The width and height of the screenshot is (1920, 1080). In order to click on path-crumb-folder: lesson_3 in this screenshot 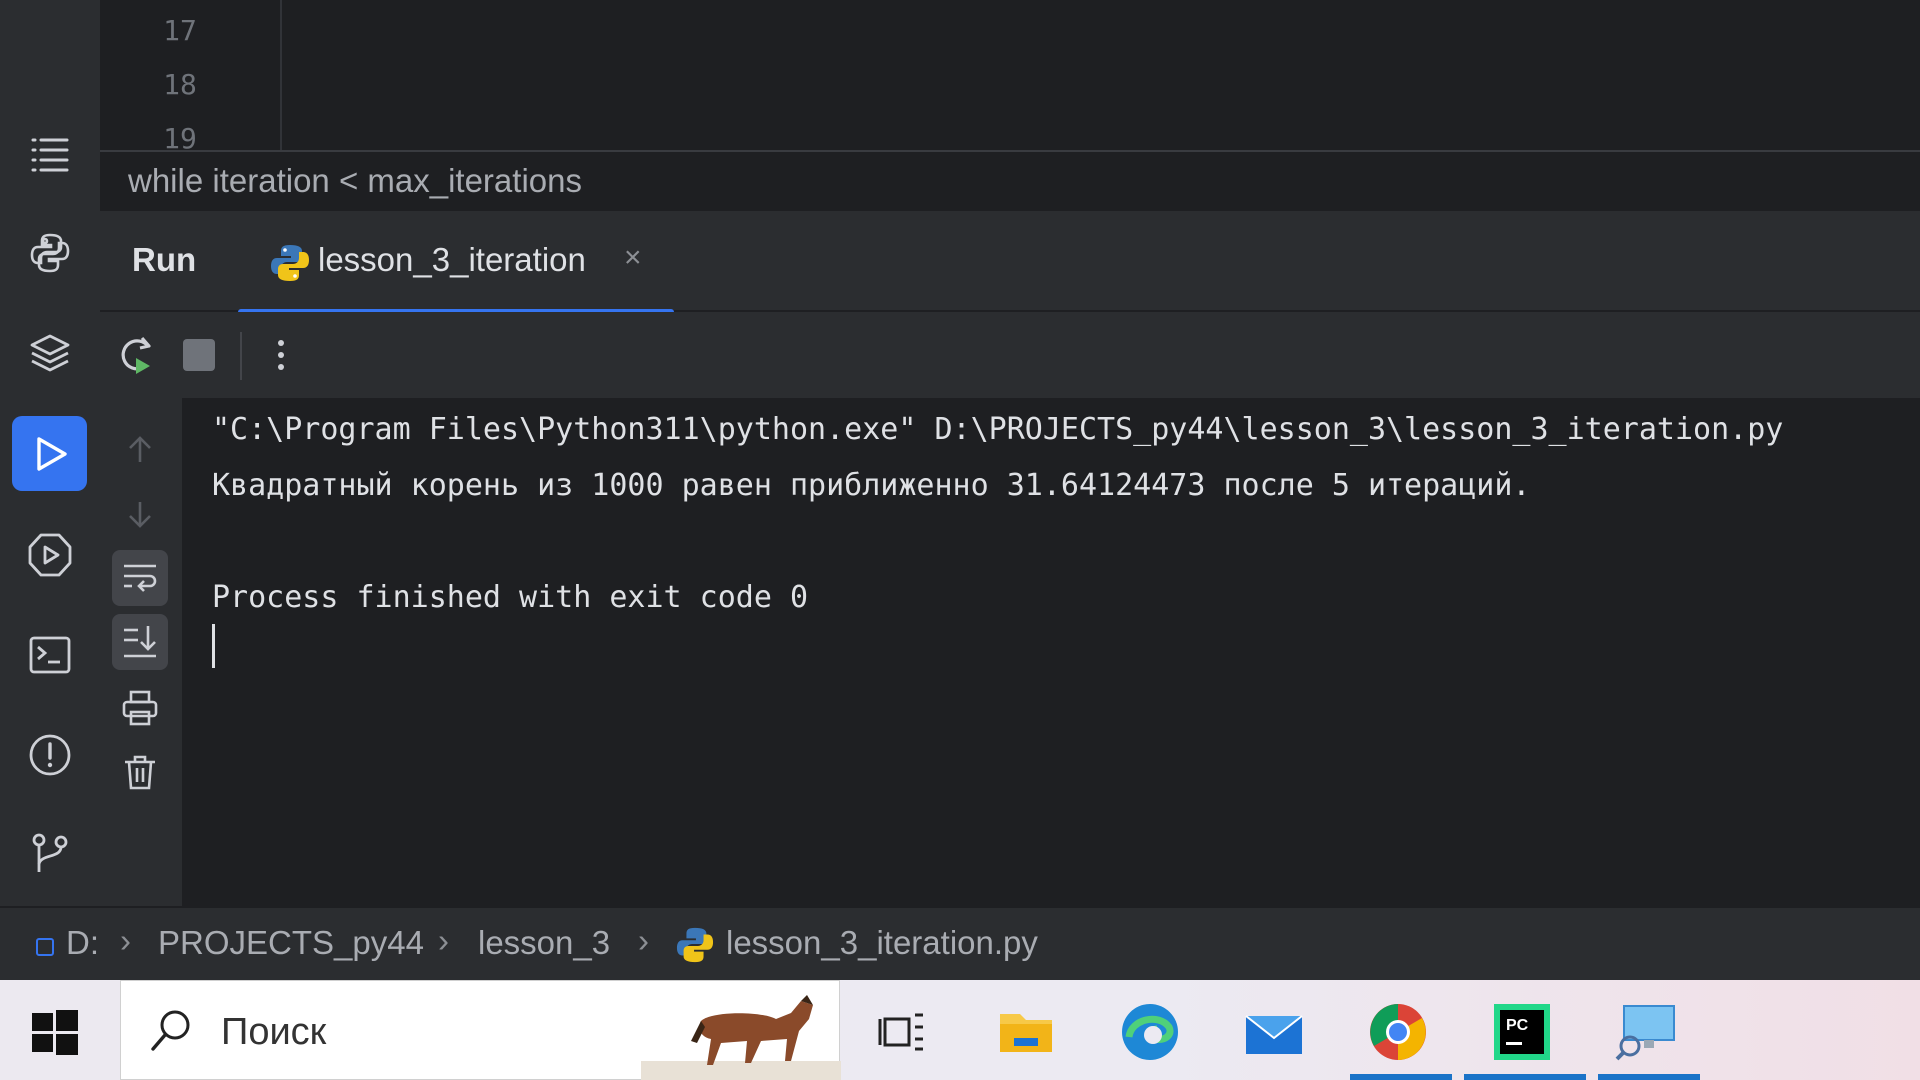, I will do `click(544, 943)`.